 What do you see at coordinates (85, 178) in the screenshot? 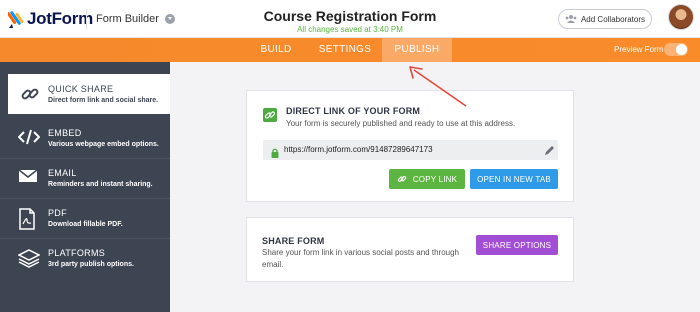
I see `sidebar-item-email: EMAIL Reminders and instant sharing.` at bounding box center [85, 178].